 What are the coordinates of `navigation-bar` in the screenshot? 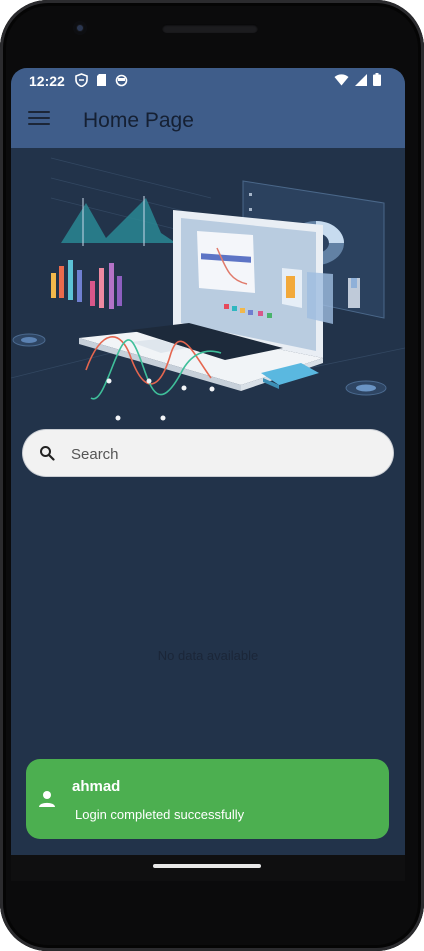 It's located at (208, 868).